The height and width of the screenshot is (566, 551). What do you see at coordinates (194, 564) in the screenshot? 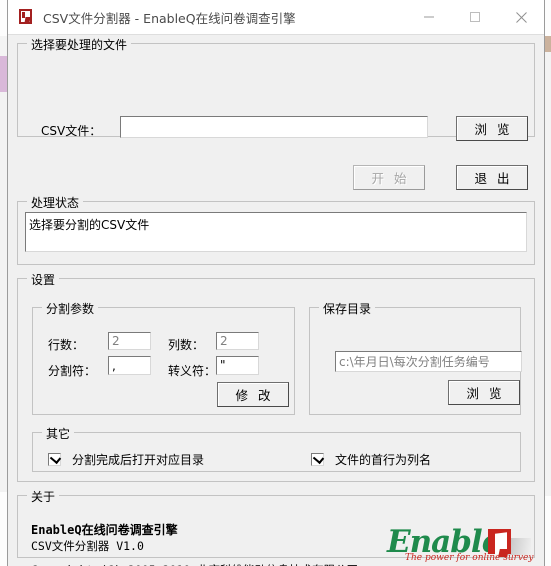
I see `about-copyright: Copyright (C) 2005-2010 北京科维能动信息技术有限公司` at bounding box center [194, 564].